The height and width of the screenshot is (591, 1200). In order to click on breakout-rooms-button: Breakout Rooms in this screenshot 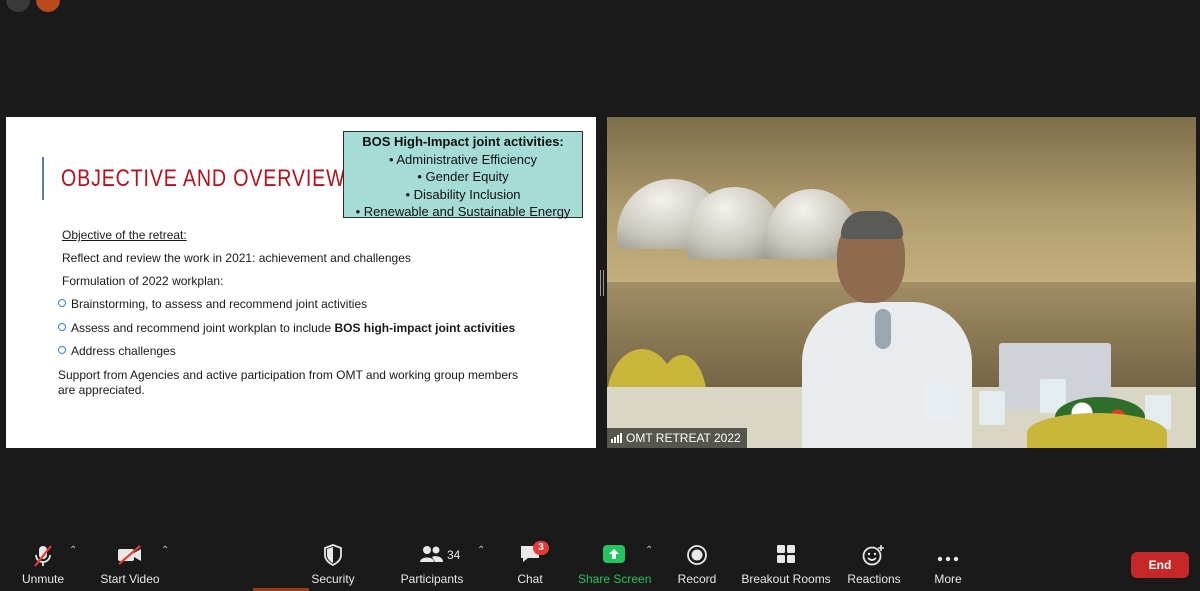, I will do `click(786, 562)`.